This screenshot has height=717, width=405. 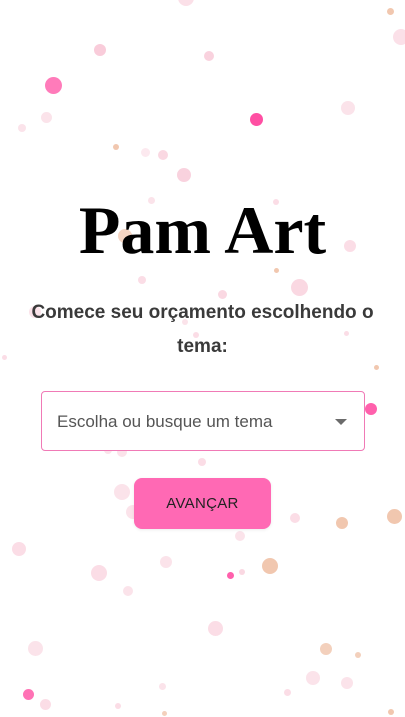 I want to click on theme-select: Escolha ou busque um tema, so click(x=203, y=421).